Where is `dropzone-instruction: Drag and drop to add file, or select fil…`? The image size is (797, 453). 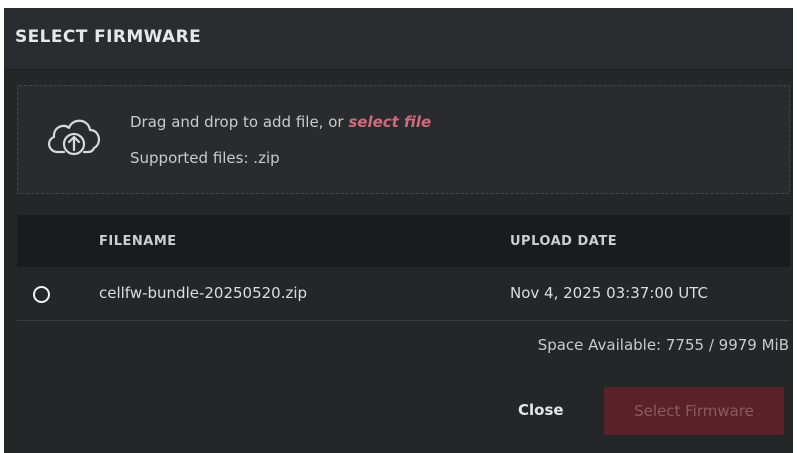 dropzone-instruction: Drag and drop to add file, or select fil… is located at coordinates (280, 122).